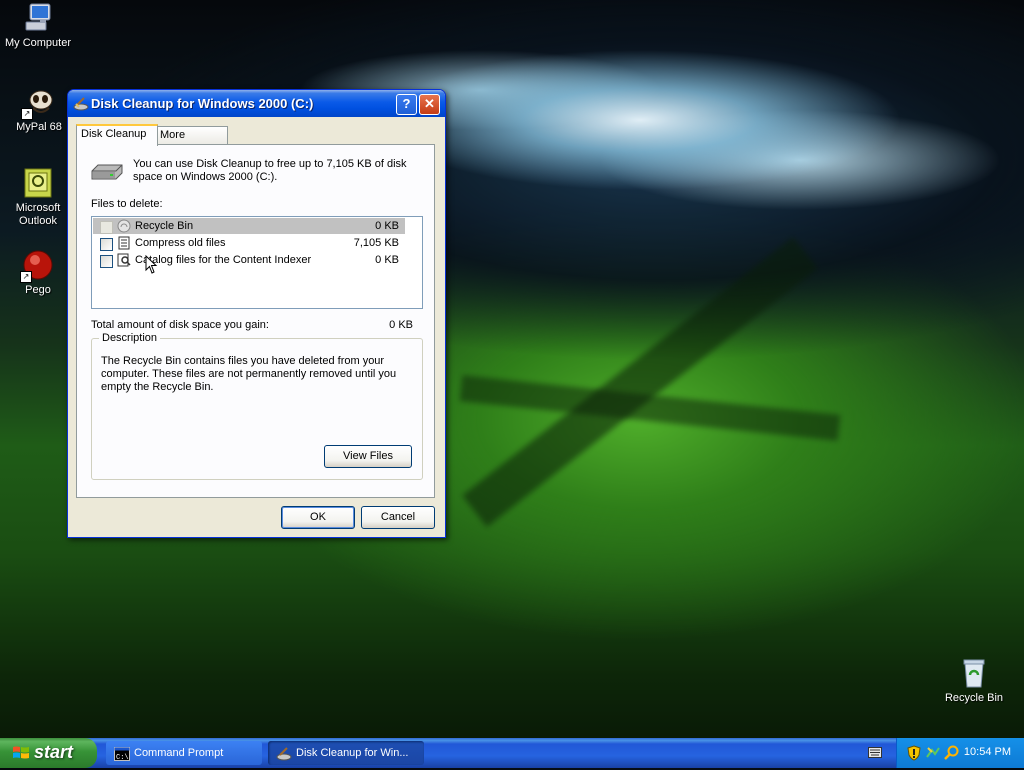  I want to click on view-files-button: View Files, so click(368, 456).